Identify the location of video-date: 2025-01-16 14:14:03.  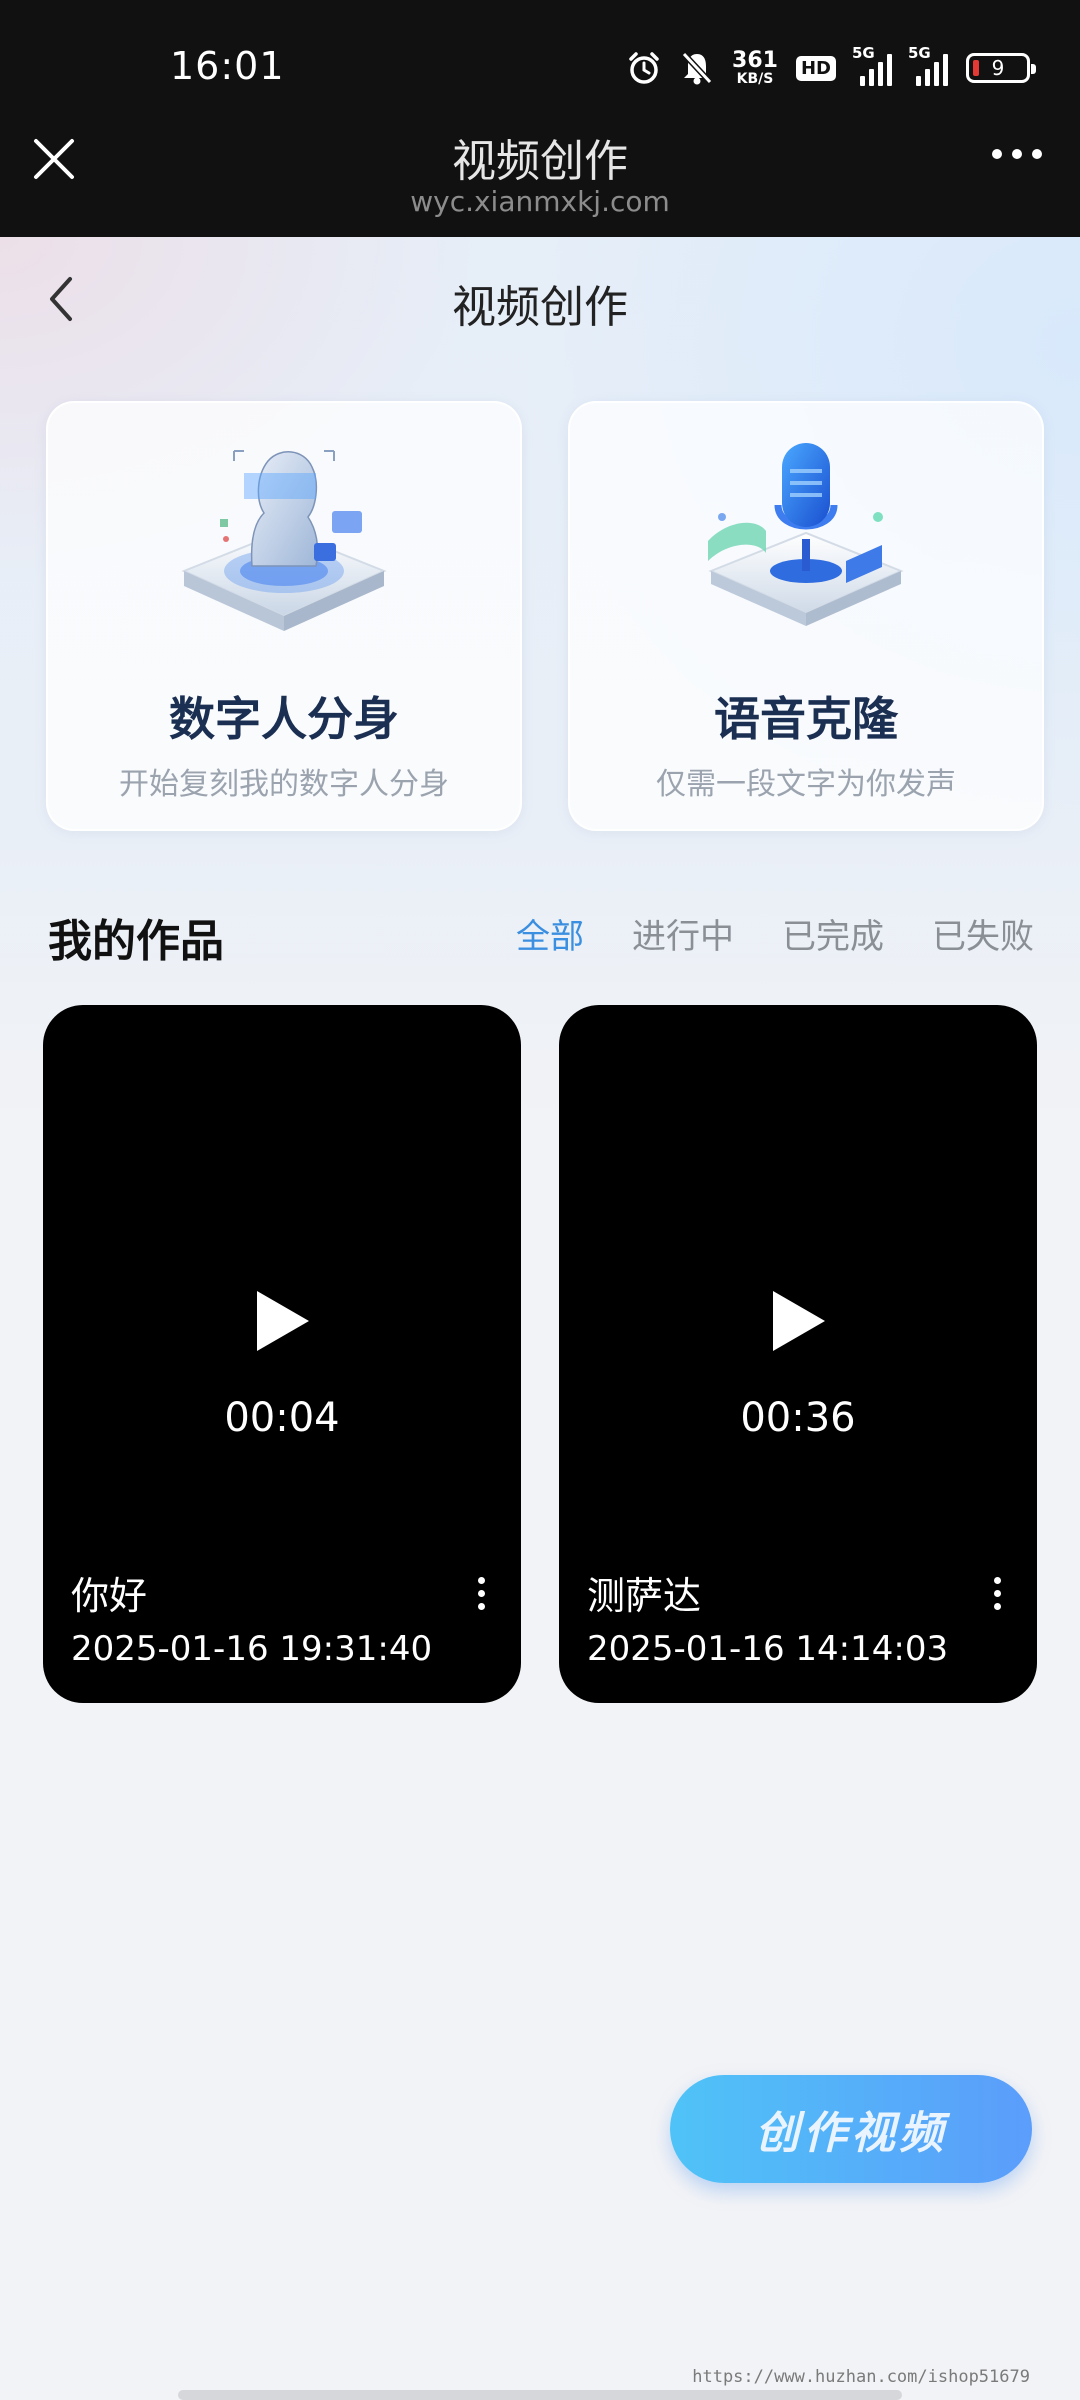
(768, 1649).